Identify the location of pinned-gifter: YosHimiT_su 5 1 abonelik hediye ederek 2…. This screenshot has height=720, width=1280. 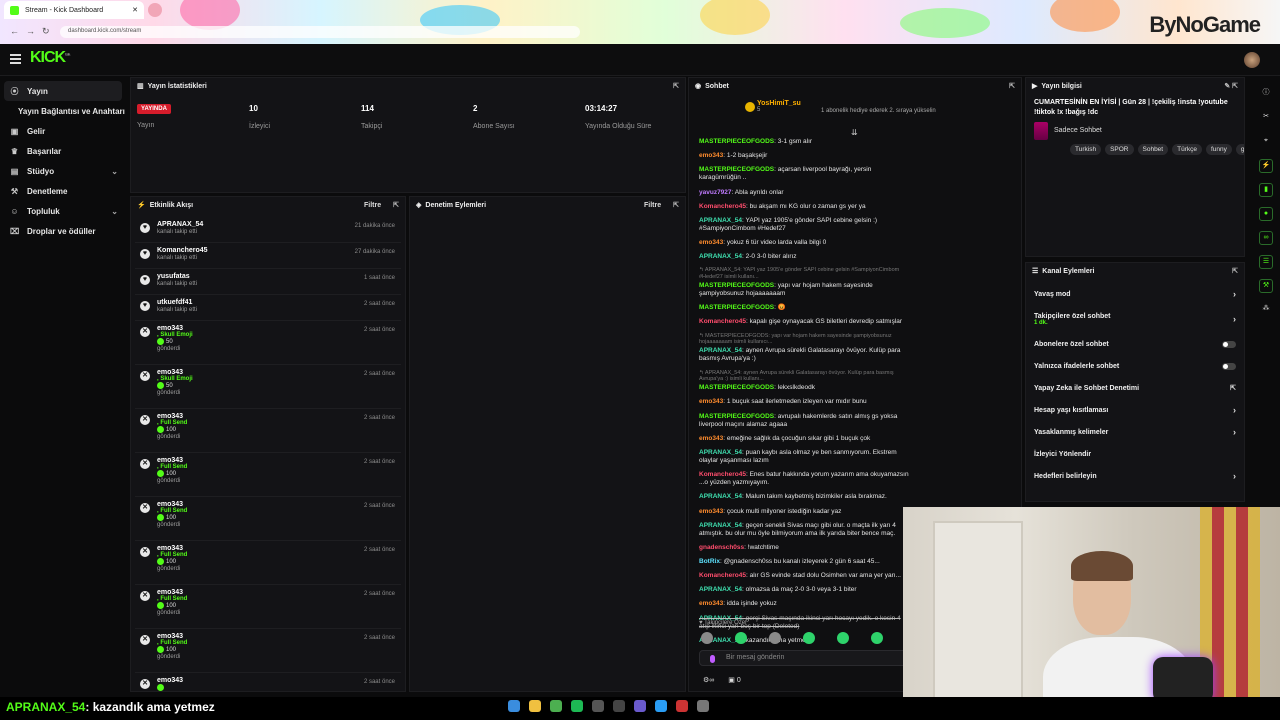
(840, 107).